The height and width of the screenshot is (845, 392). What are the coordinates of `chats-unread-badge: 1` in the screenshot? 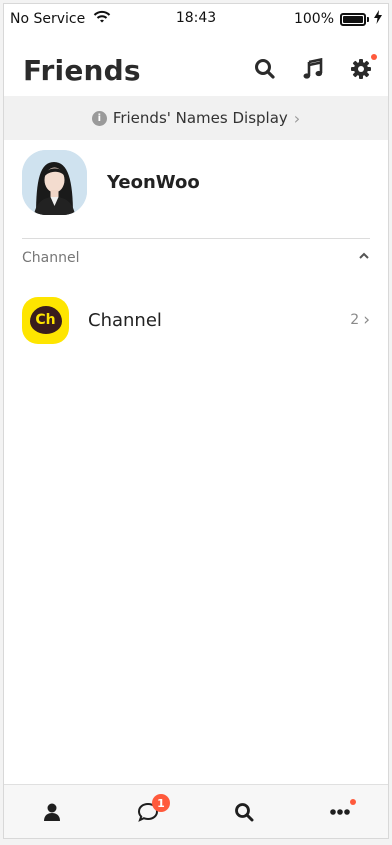 It's located at (161, 803).